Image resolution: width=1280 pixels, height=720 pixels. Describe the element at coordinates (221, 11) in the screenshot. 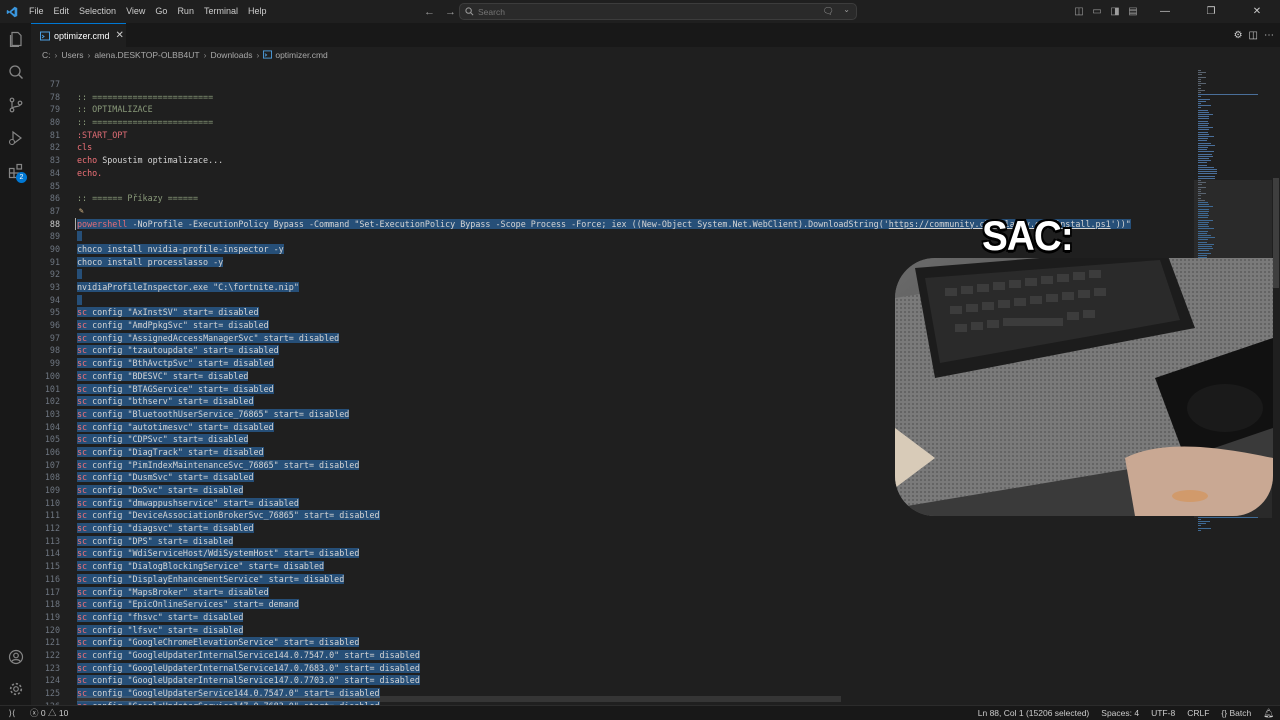

I see `menu-terminal: Terminal` at that location.